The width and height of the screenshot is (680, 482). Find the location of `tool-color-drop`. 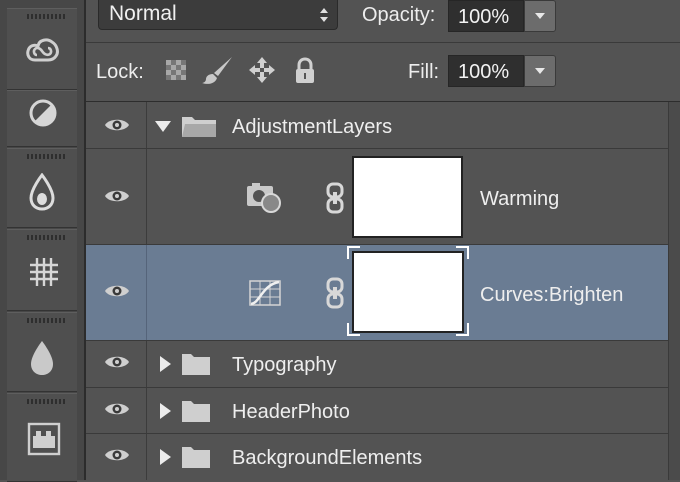

tool-color-drop is located at coordinates (42, 188).